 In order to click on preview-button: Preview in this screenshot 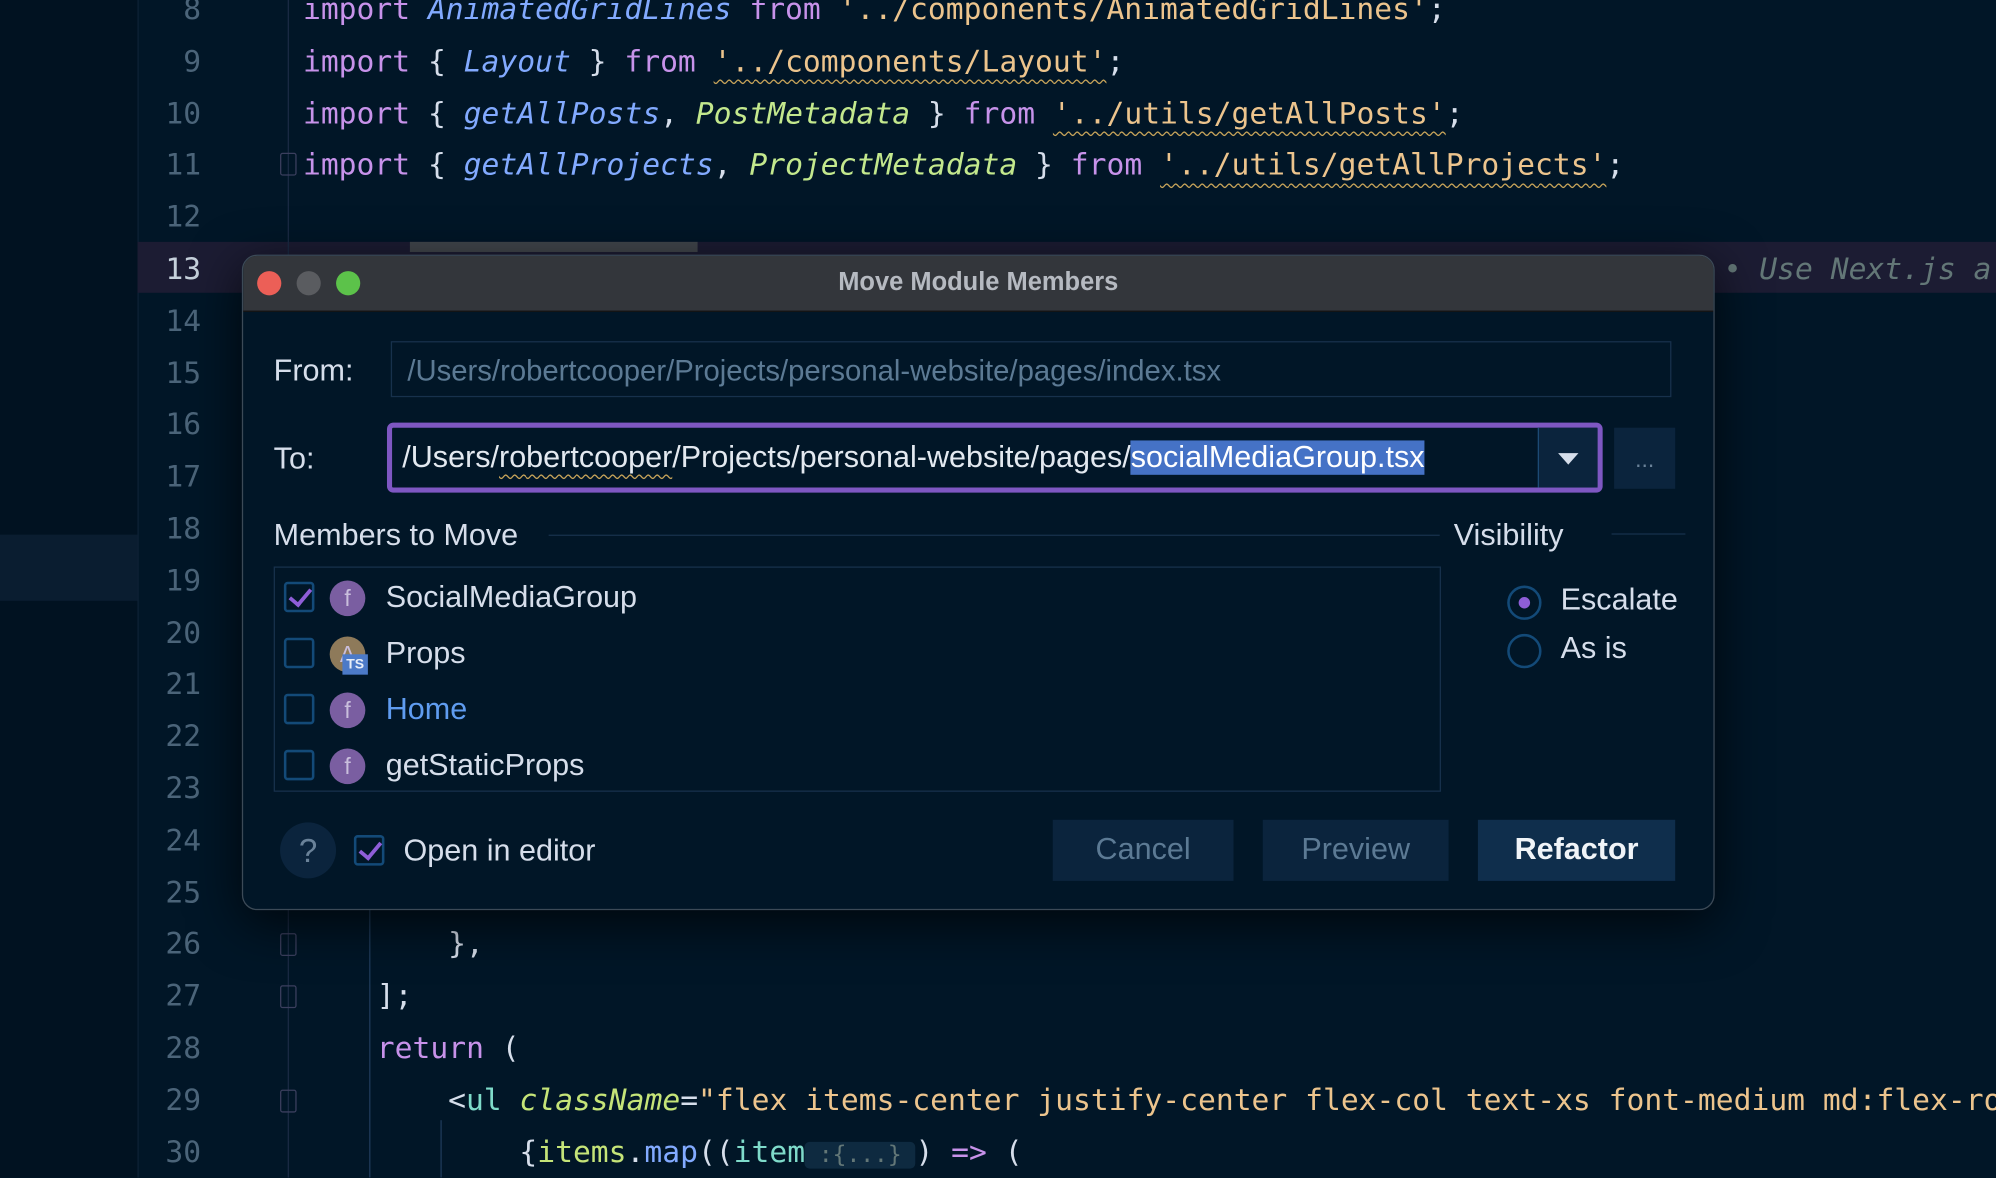, I will do `click(1355, 850)`.